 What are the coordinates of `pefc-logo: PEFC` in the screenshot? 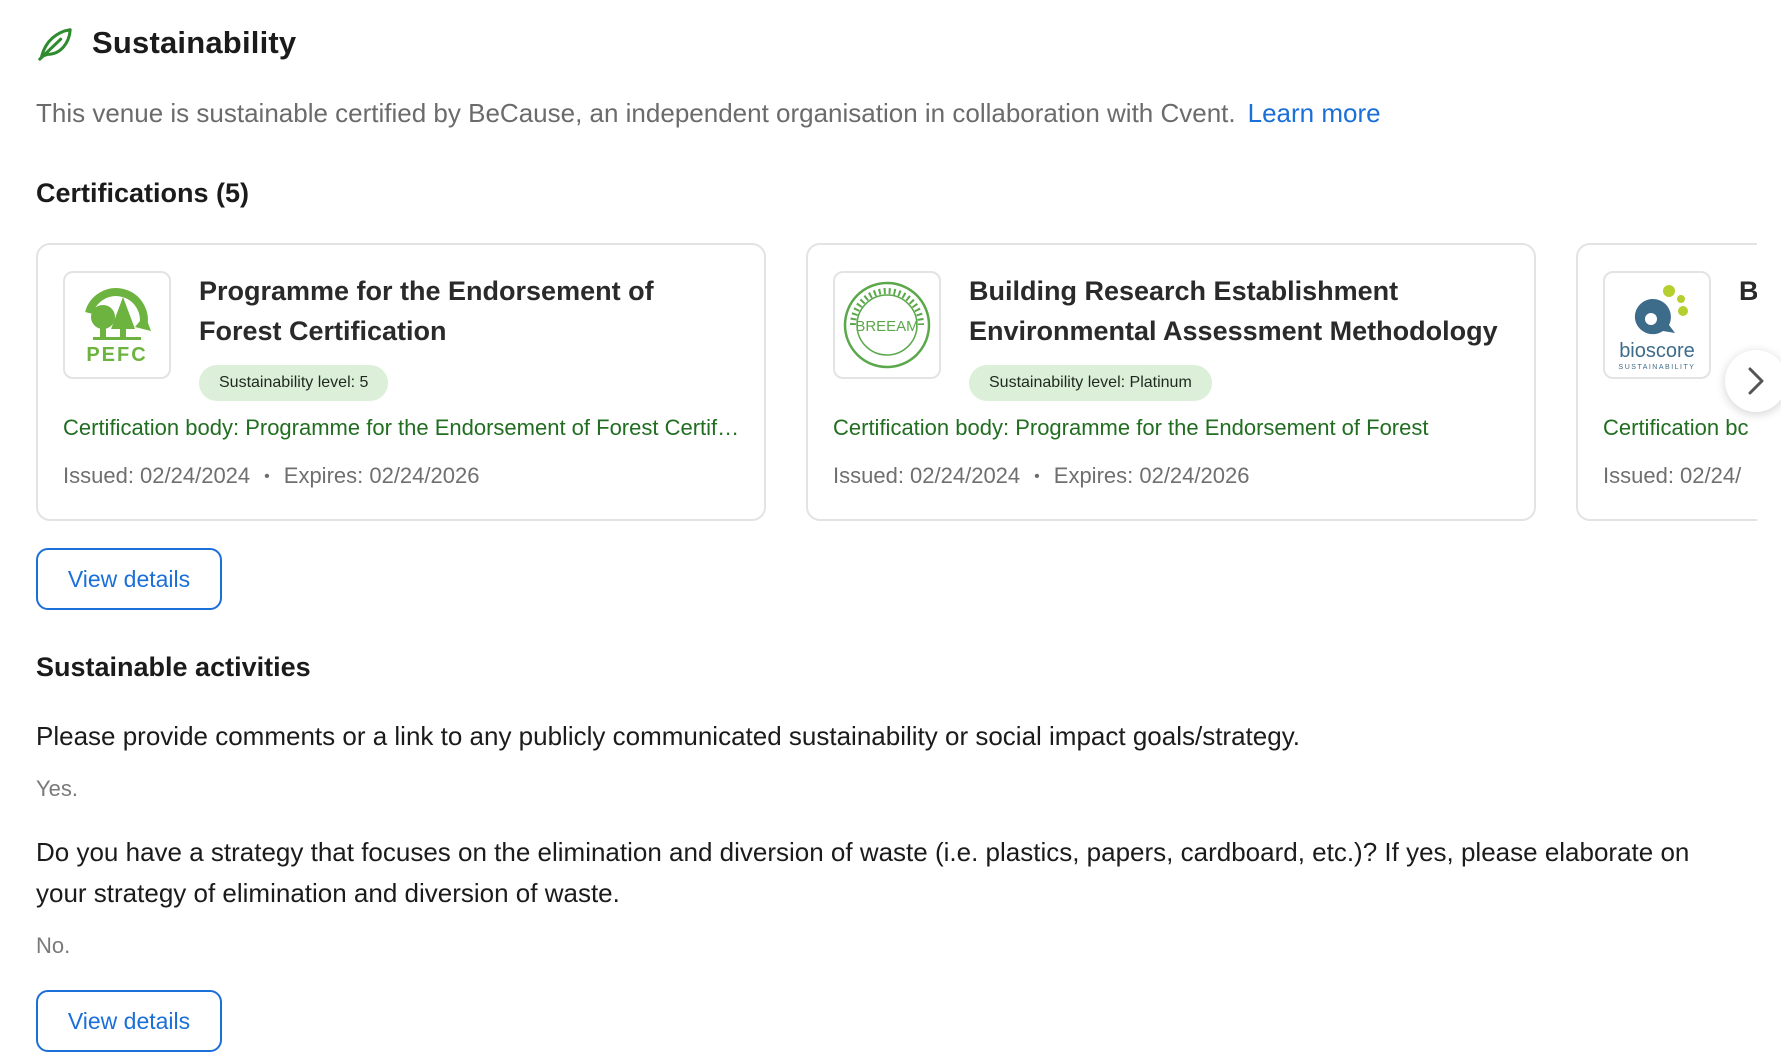 It's located at (117, 325).